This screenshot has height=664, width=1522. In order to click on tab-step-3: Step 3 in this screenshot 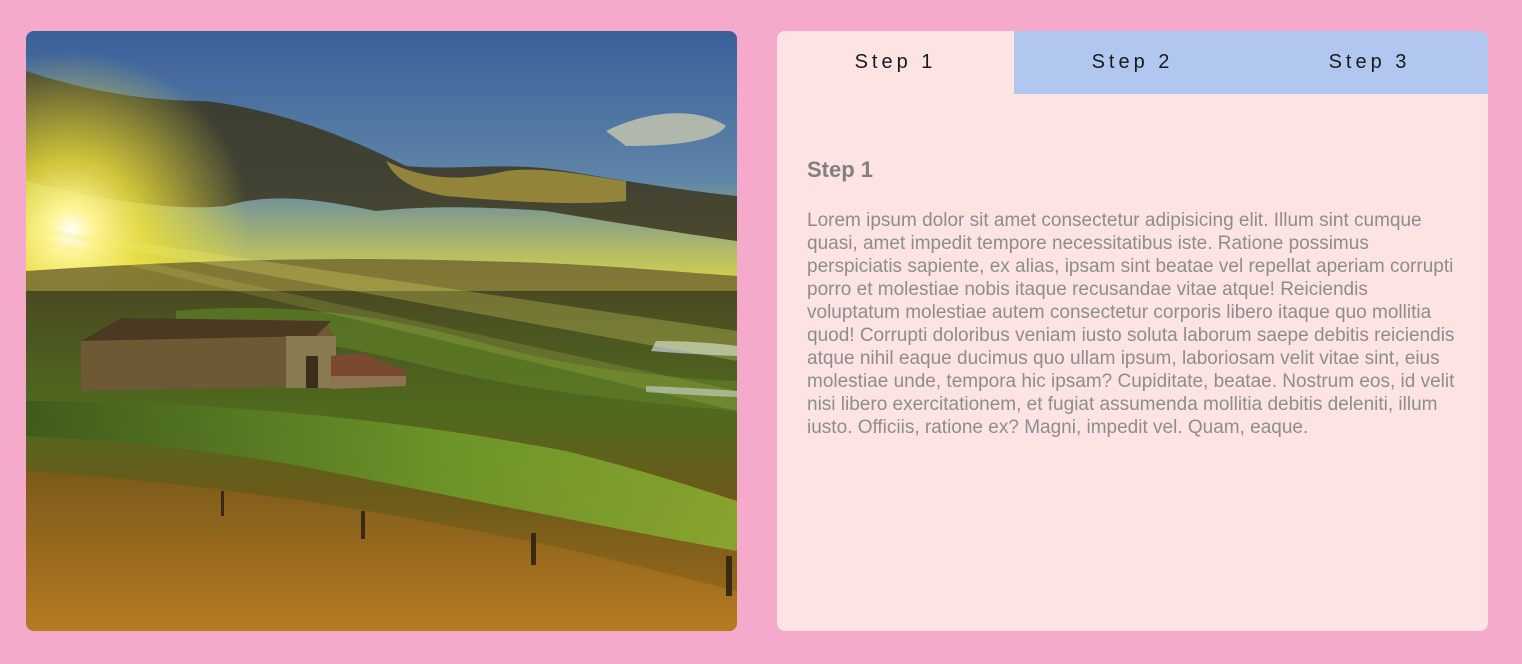, I will do `click(1369, 62)`.